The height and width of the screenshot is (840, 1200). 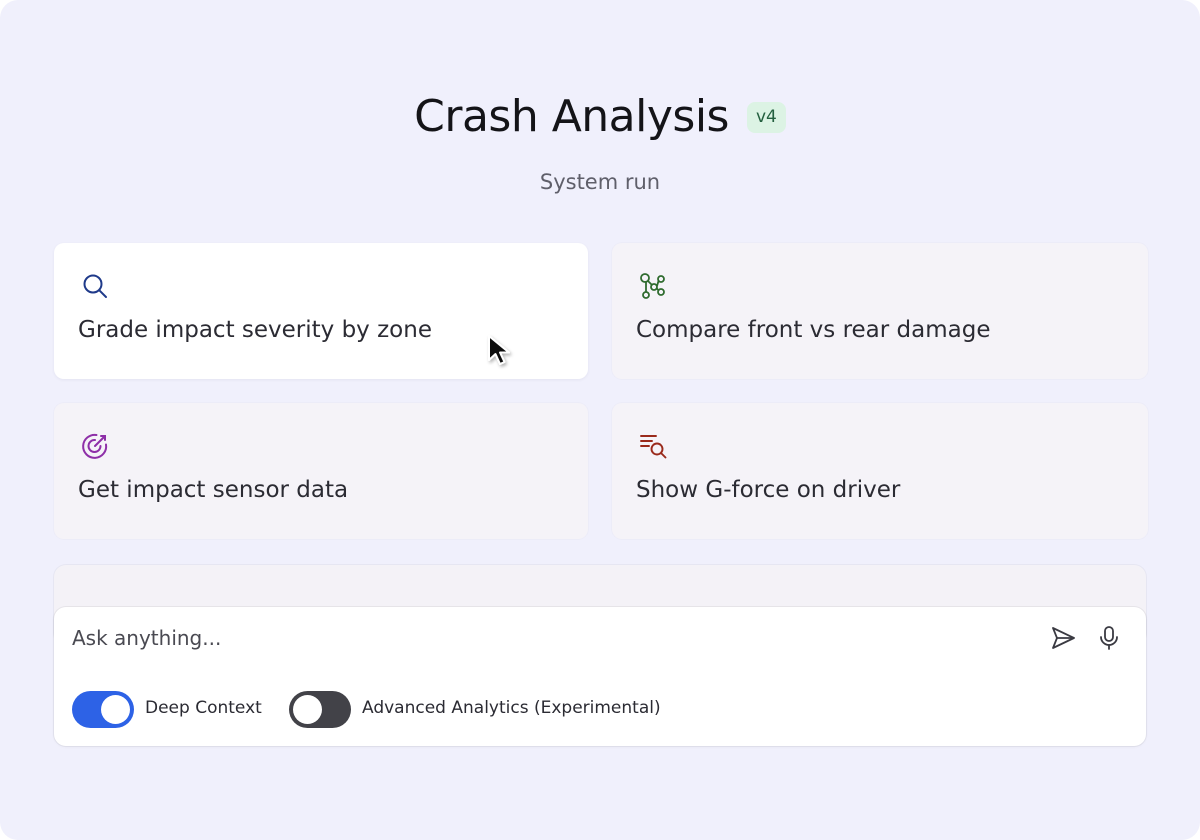 What do you see at coordinates (813, 330) in the screenshot?
I see `suggestion-label: Compare front vs rear damage` at bounding box center [813, 330].